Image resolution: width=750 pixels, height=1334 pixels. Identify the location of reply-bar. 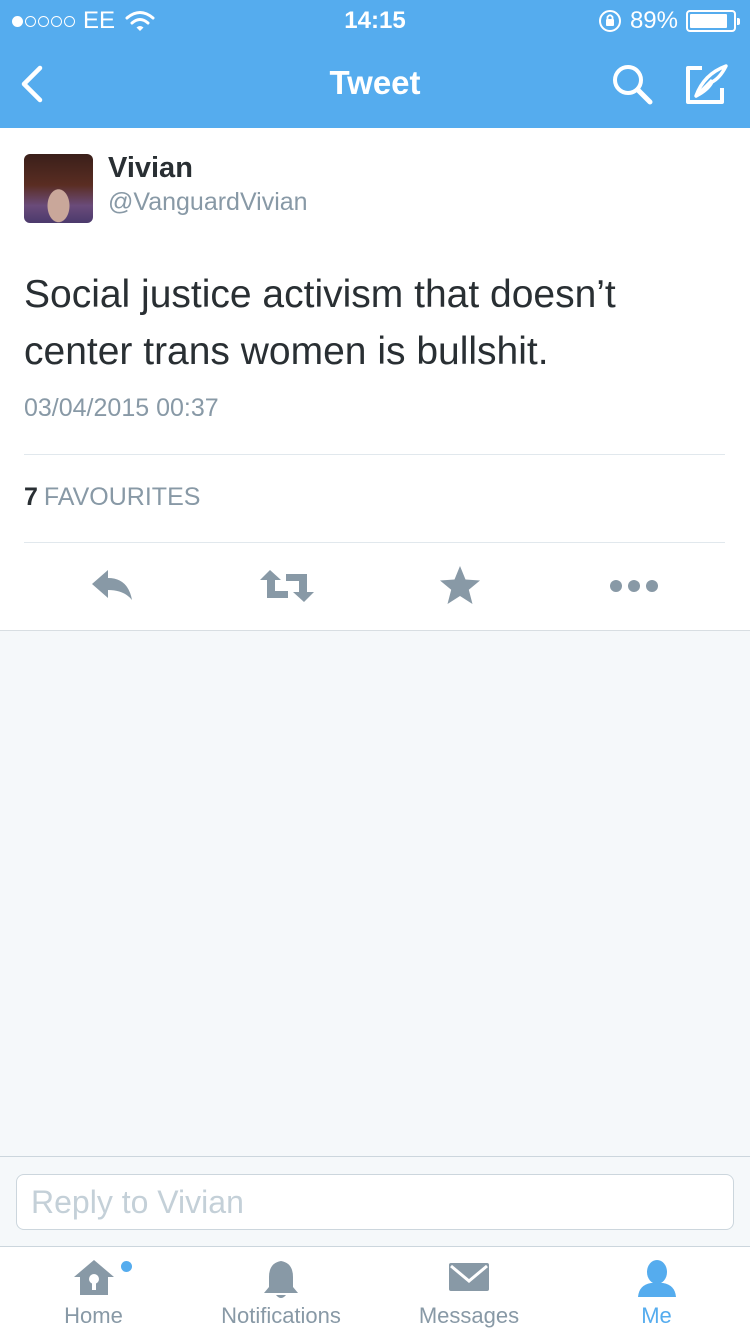
(375, 1201).